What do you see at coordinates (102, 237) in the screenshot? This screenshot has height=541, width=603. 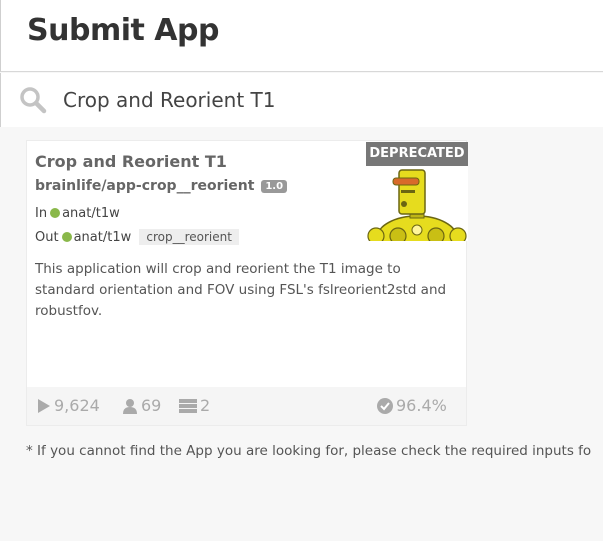 I see `output-datatype: anat/t1w` at bounding box center [102, 237].